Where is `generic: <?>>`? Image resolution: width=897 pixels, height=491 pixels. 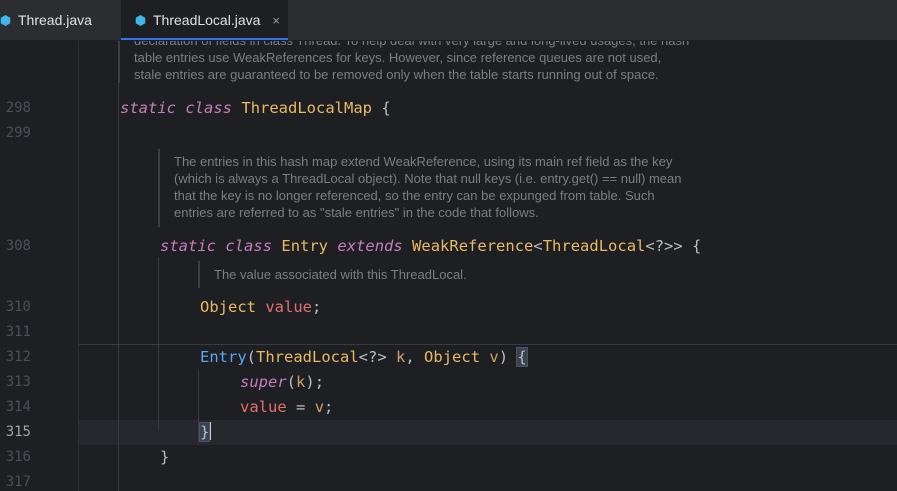 generic: <?>> is located at coordinates (664, 246).